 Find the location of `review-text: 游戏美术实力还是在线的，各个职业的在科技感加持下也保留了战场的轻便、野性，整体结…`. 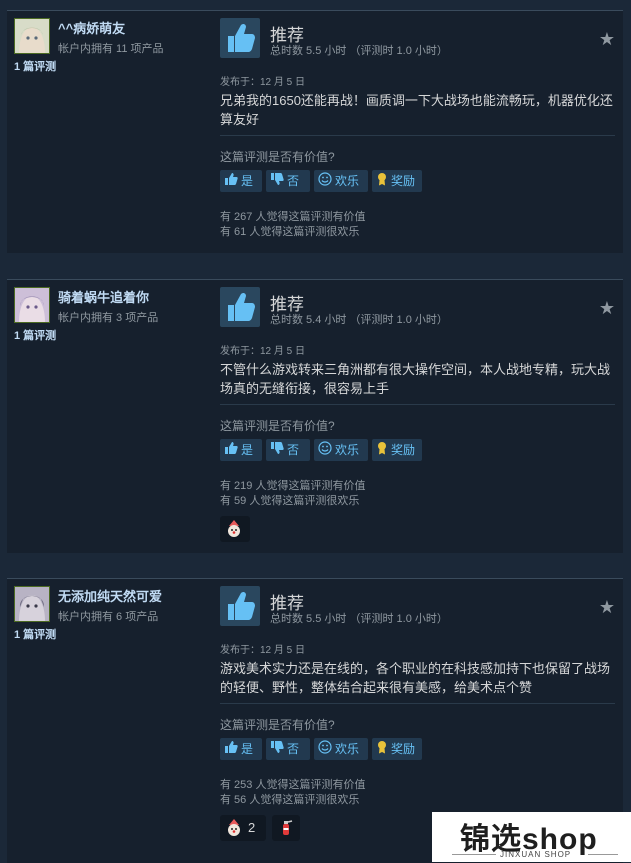

review-text: 游戏美术实力还是在线的，各个职业的在科技感加持下也保留了战场的轻便、野性，整体结… is located at coordinates (415, 678).